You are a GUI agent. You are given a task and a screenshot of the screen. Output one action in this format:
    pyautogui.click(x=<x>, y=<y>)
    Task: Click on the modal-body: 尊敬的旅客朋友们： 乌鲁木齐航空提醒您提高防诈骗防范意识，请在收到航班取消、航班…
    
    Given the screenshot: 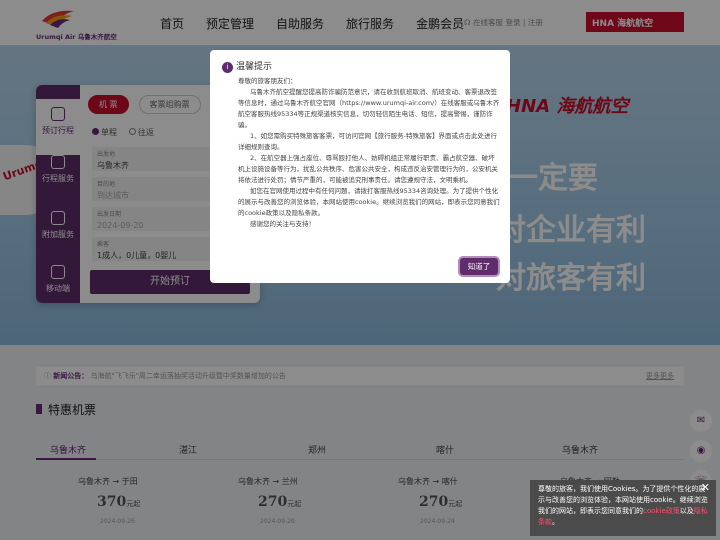 What is the action you would take?
    pyautogui.click(x=369, y=153)
    